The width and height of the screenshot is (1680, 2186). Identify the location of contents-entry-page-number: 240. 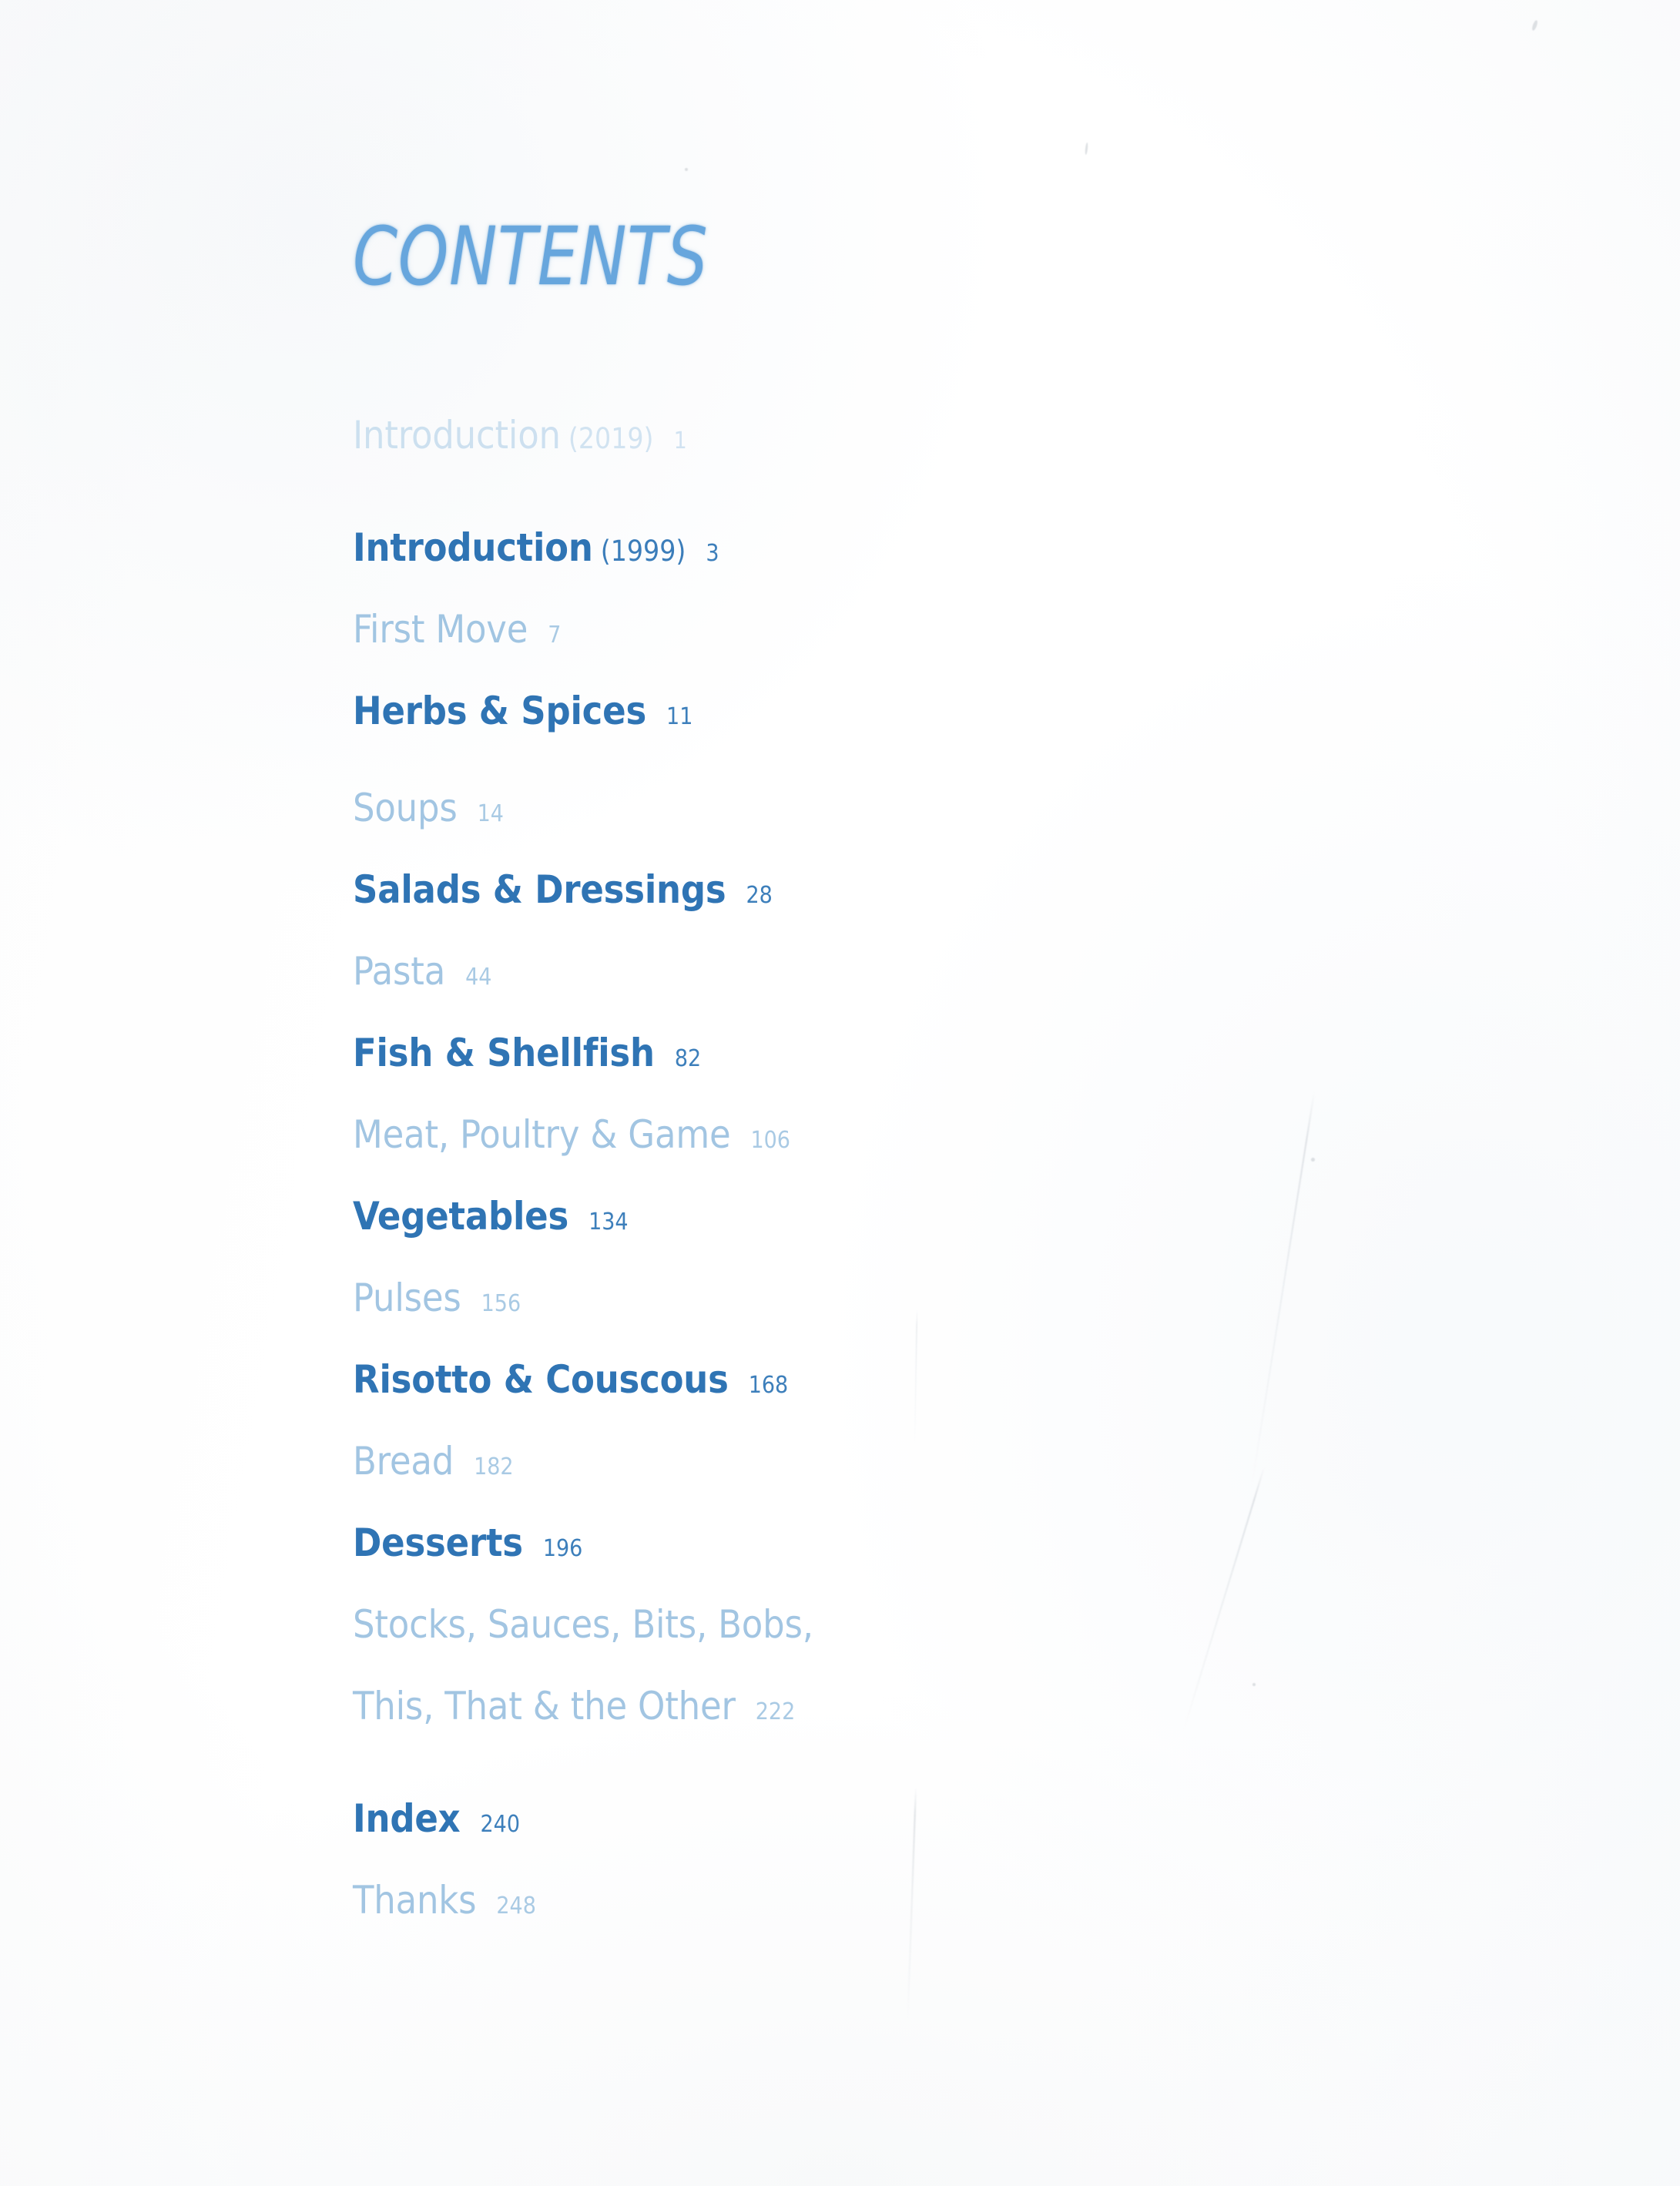
(500, 1825).